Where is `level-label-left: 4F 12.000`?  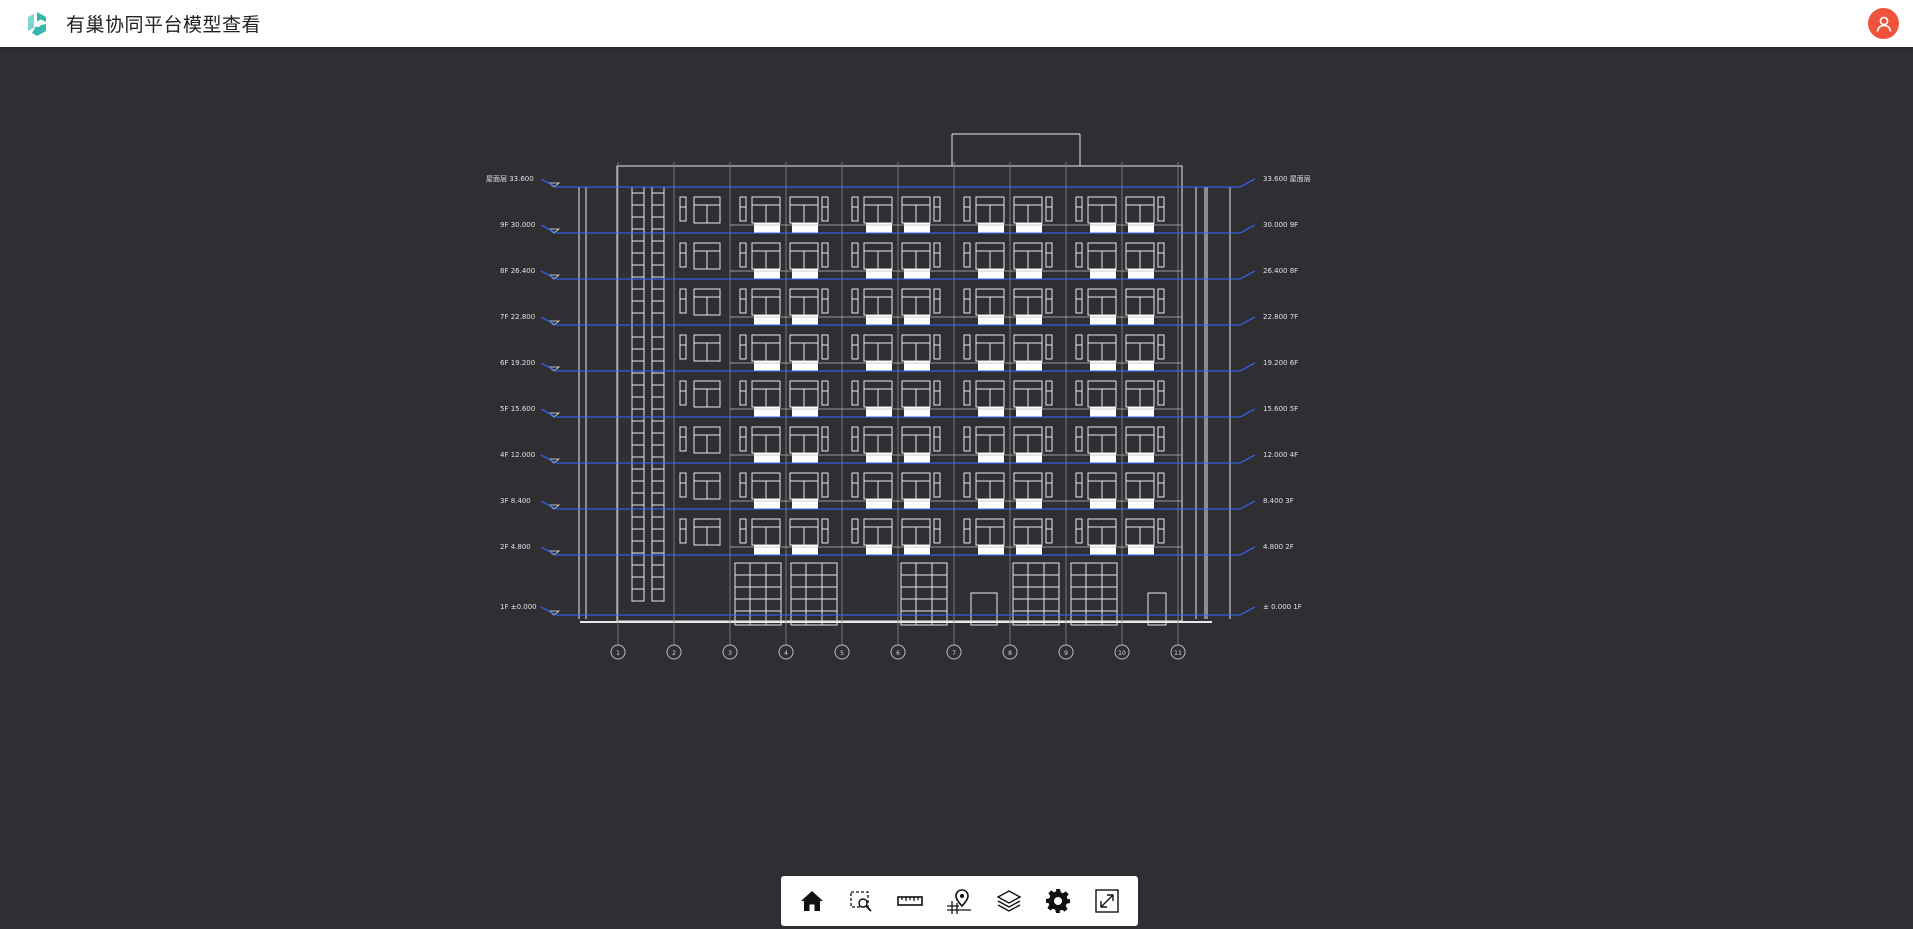
level-label-left: 4F 12.000 is located at coordinates (517, 455).